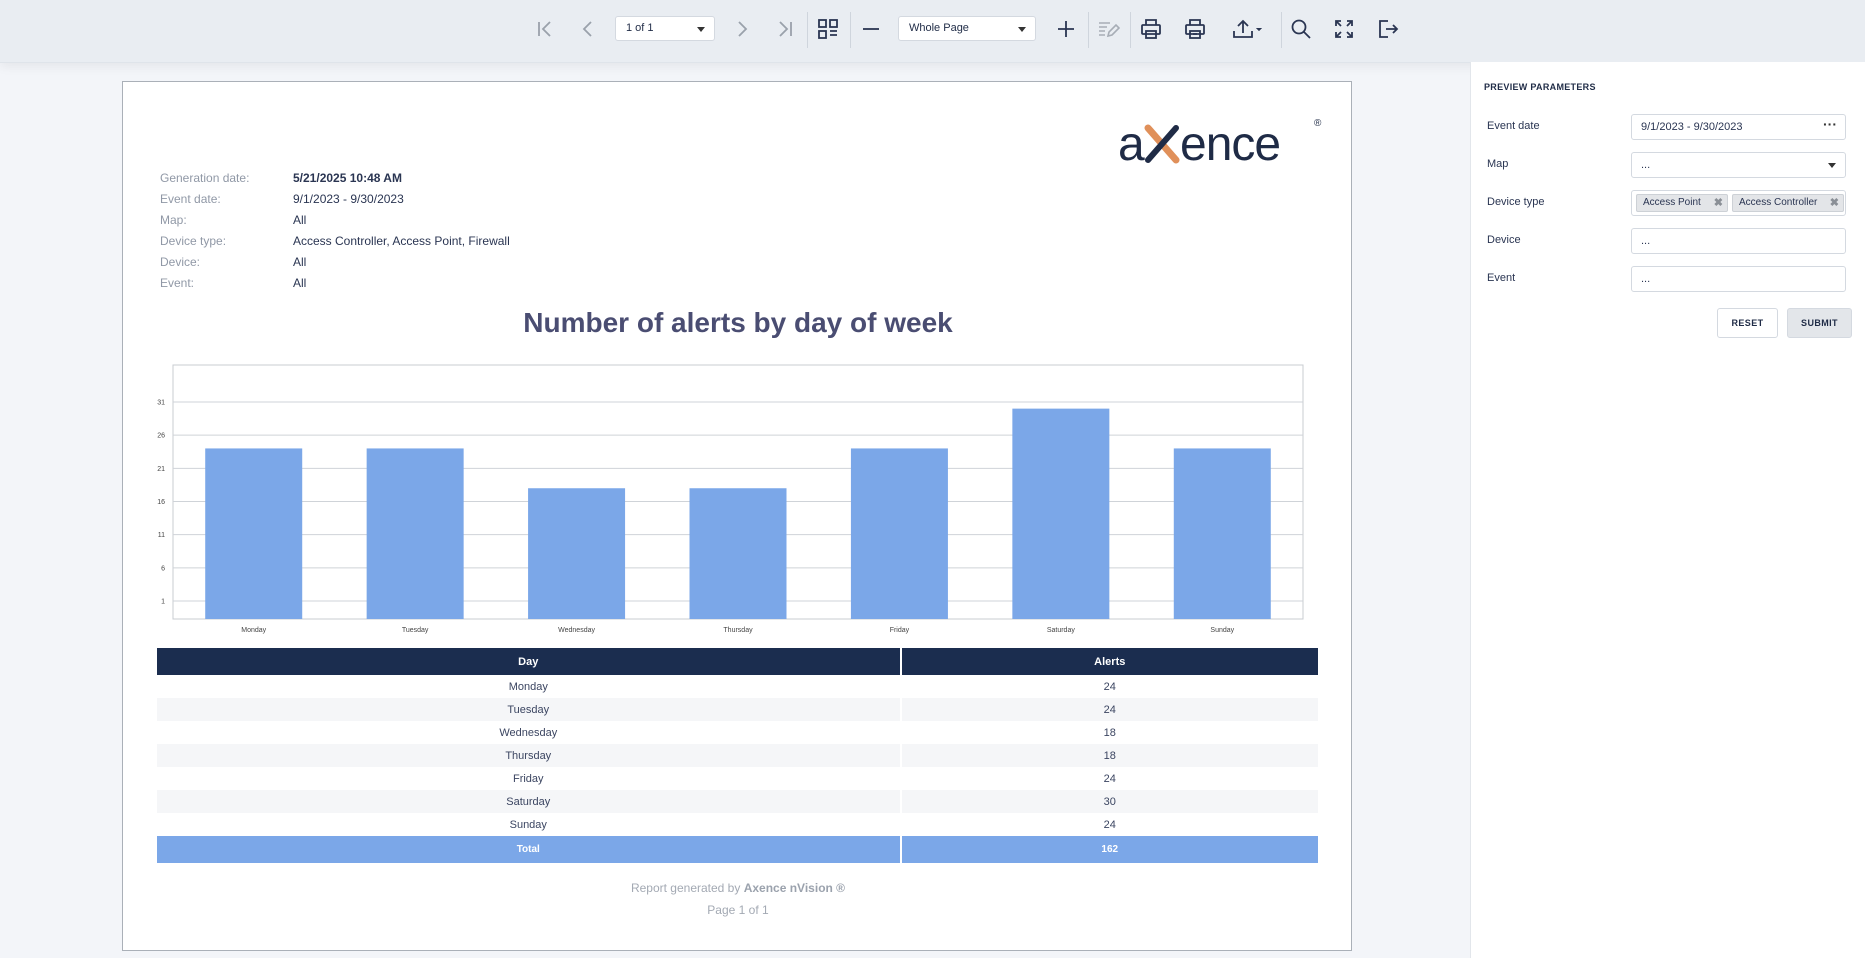 This screenshot has width=1865, height=958. I want to click on report-footer-credit: Report generated by Axence nVision ®, so click(738, 888).